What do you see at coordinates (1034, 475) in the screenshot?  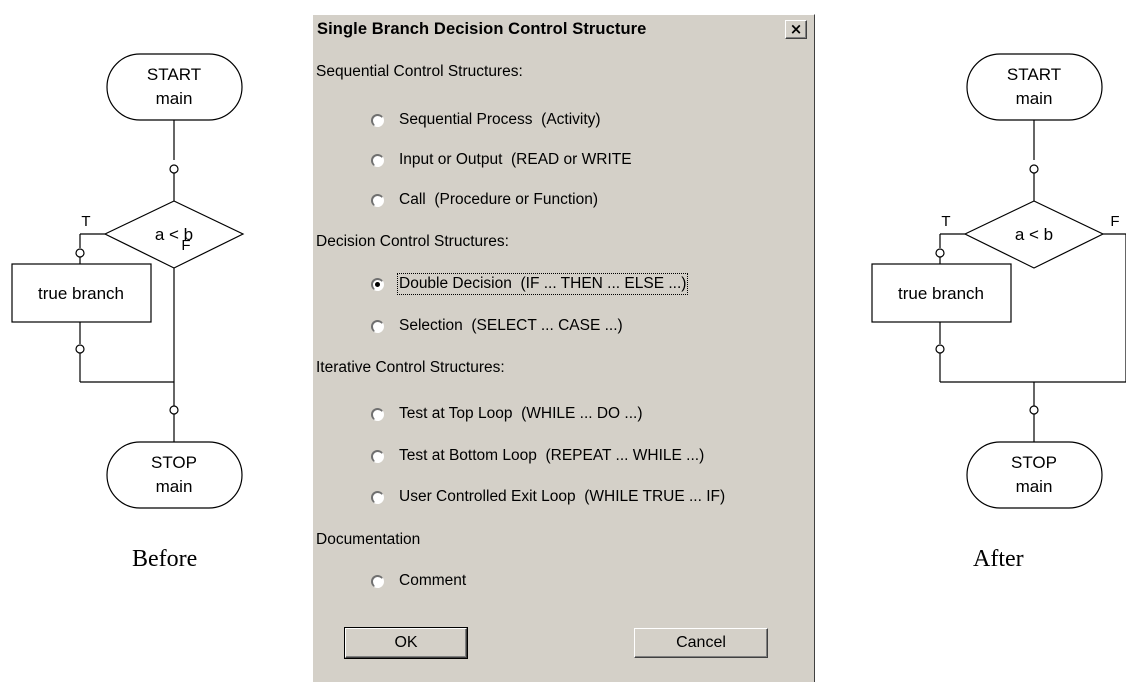 I see `after-stop-terminal` at bounding box center [1034, 475].